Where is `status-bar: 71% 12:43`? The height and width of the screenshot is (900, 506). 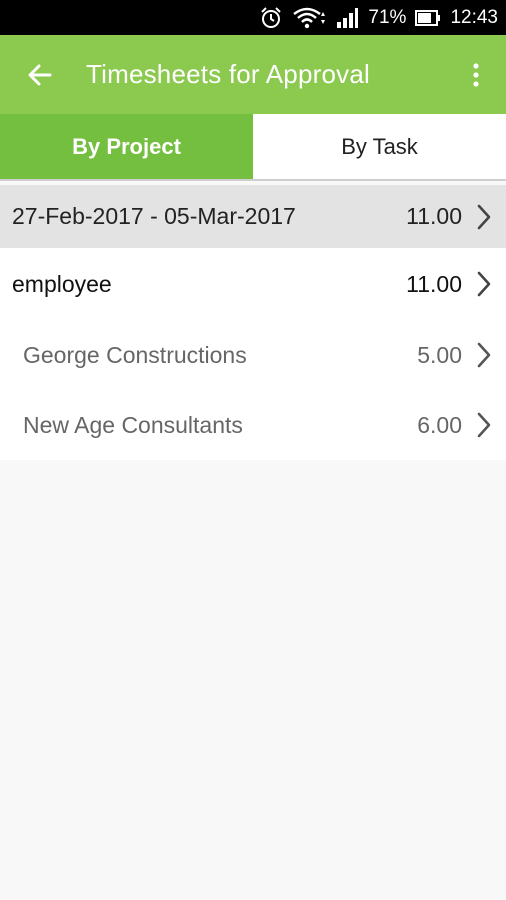 status-bar: 71% 12:43 is located at coordinates (253, 17).